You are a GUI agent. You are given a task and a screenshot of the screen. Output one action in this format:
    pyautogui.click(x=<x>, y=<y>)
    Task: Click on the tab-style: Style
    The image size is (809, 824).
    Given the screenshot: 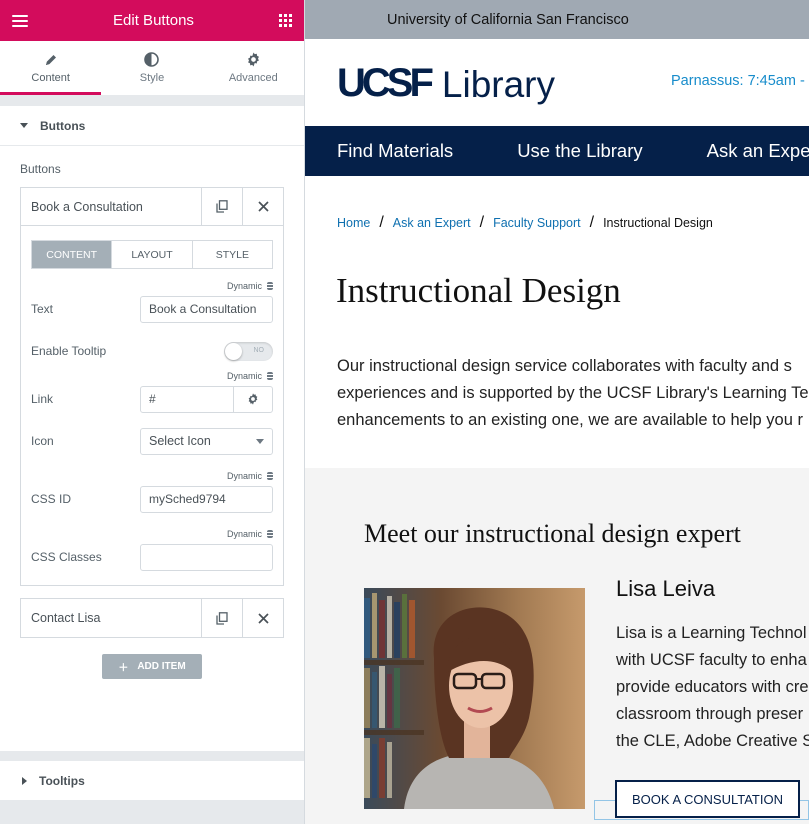 What is the action you would take?
    pyautogui.click(x=152, y=68)
    